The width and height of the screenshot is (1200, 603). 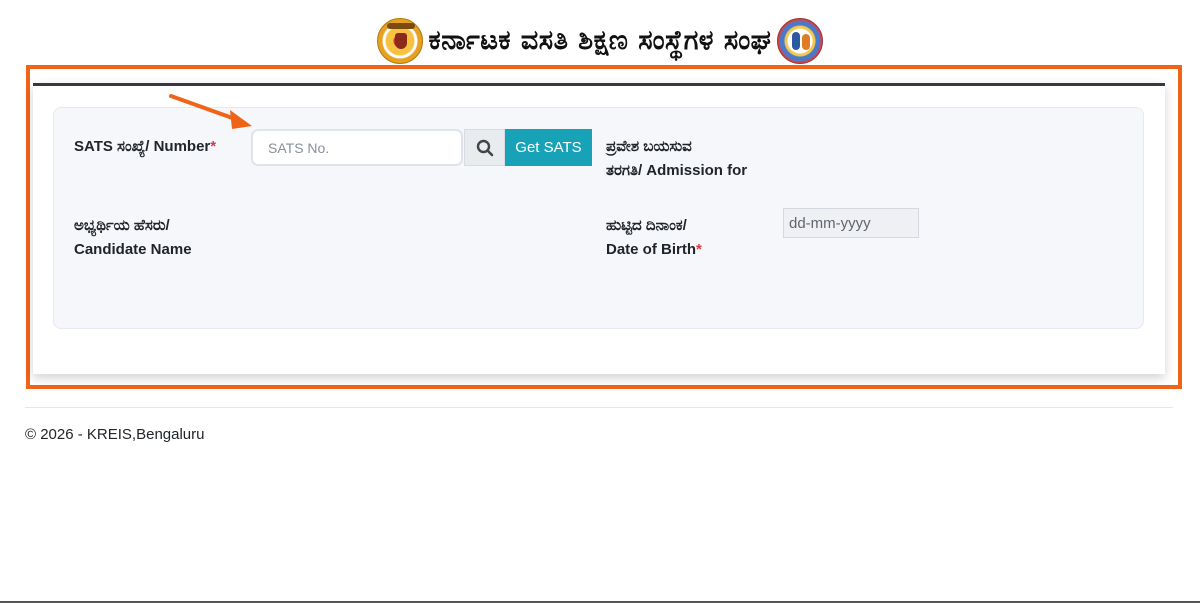 I want to click on sats-number-input, so click(x=357, y=147).